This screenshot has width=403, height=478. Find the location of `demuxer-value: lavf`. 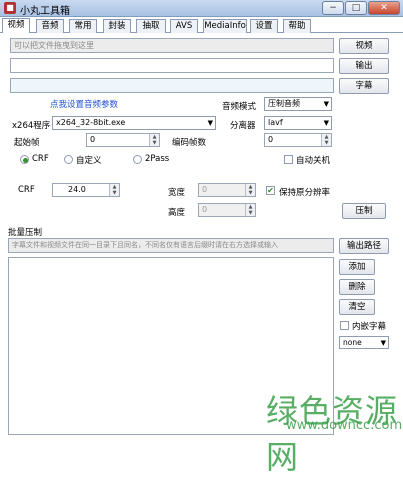

demuxer-value: lavf is located at coordinates (275, 122).